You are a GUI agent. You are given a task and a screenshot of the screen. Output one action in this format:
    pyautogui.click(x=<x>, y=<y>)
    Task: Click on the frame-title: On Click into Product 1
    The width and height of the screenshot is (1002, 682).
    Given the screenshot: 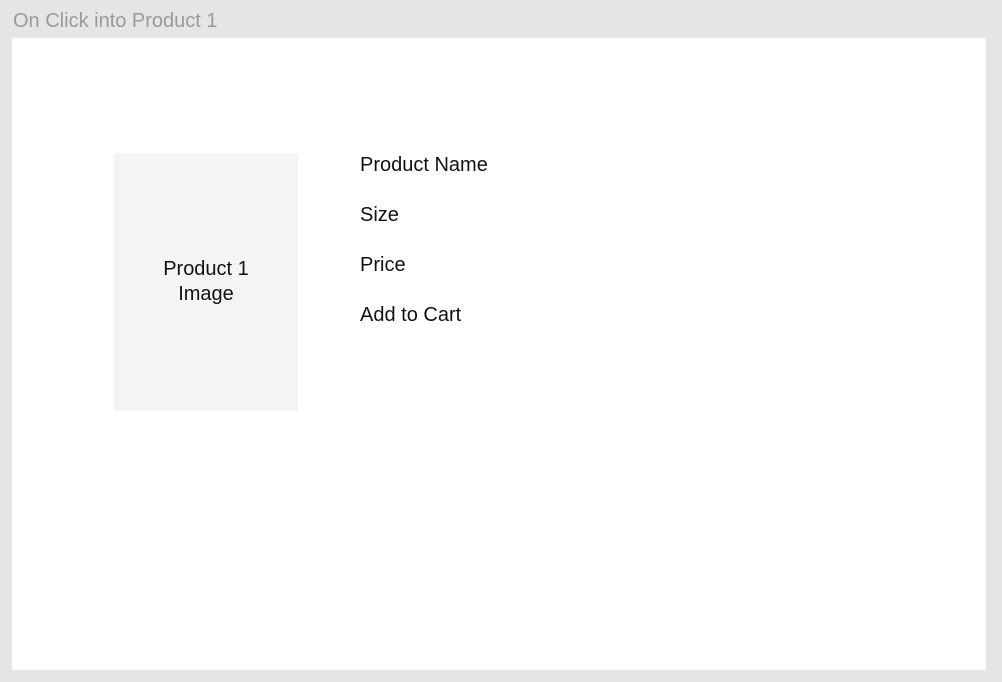 What is the action you would take?
    pyautogui.click(x=115, y=21)
    